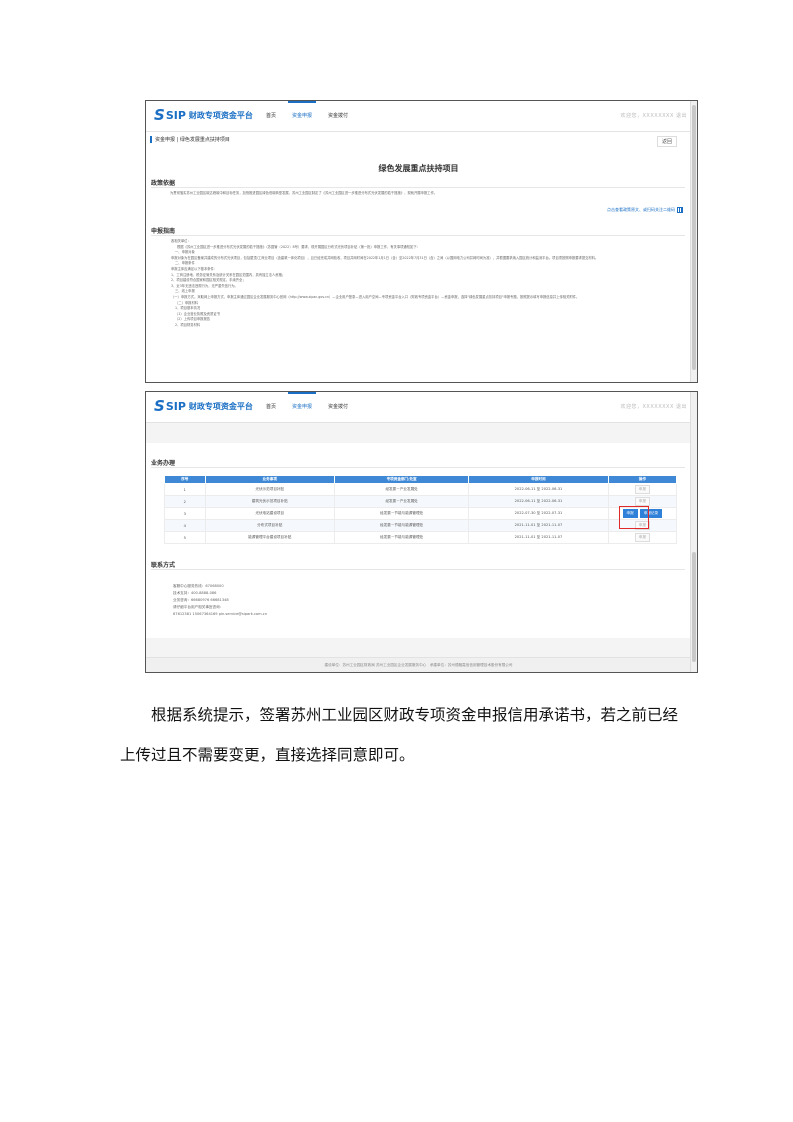 The height and width of the screenshot is (1122, 793). Describe the element at coordinates (185, 537) in the screenshot. I see `cell-no: 5` at that location.